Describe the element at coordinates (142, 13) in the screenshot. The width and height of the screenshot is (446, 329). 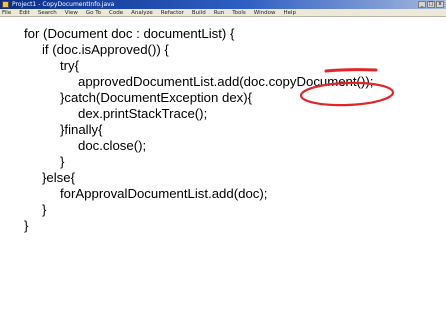
I see `menu-analyze: Analyze` at that location.